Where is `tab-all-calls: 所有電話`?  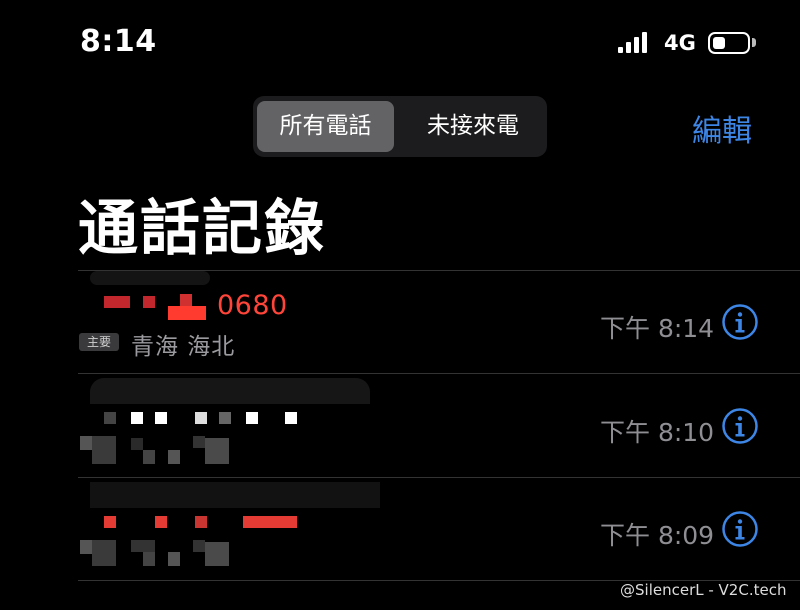 tab-all-calls: 所有電話 is located at coordinates (325, 126).